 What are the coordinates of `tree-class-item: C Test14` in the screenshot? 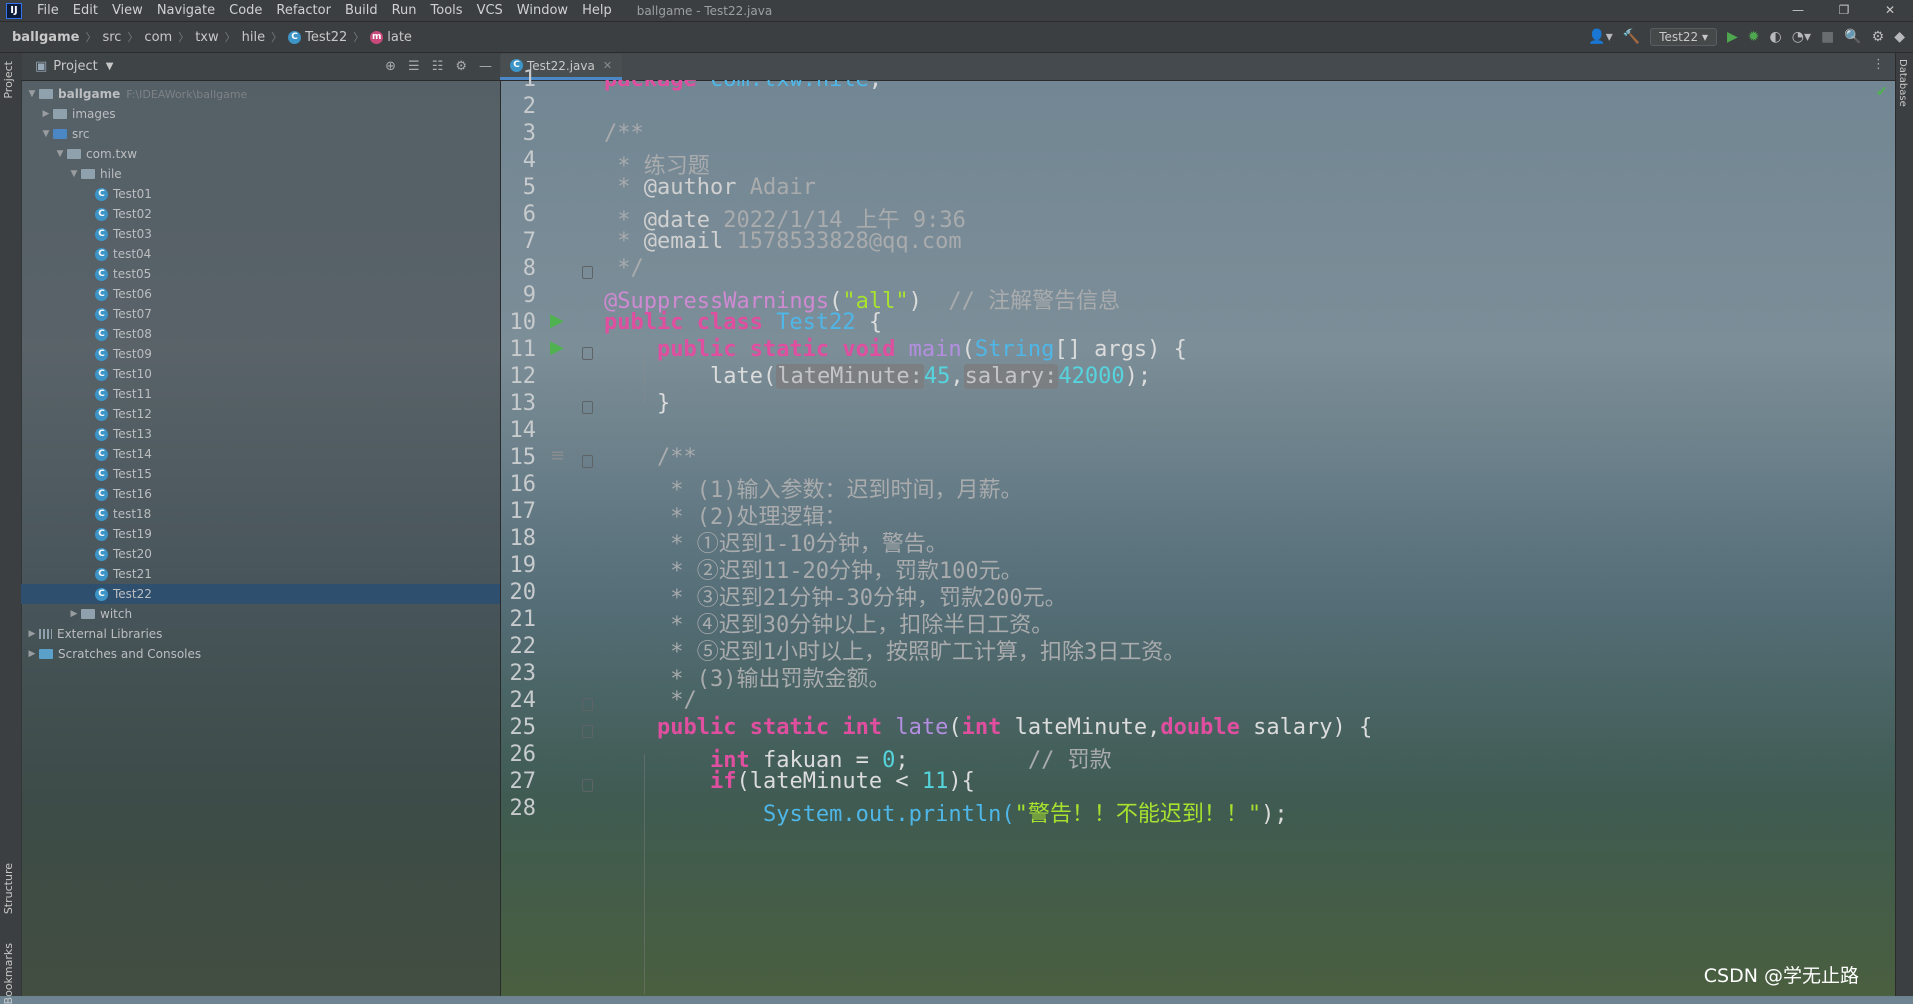 It's located at (260, 454).